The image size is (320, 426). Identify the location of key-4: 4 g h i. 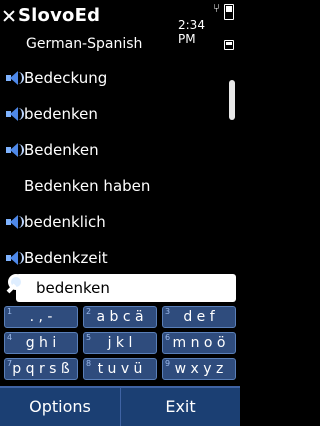
(41, 343).